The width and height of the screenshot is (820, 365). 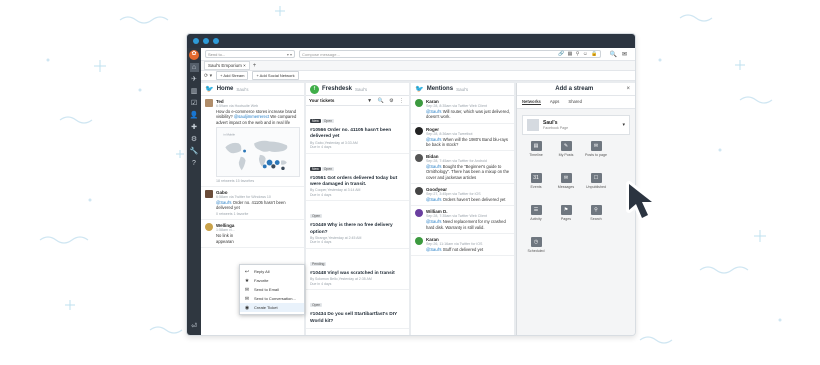 I want to click on menu-item-icon: ✉, so click(x=247, y=298).